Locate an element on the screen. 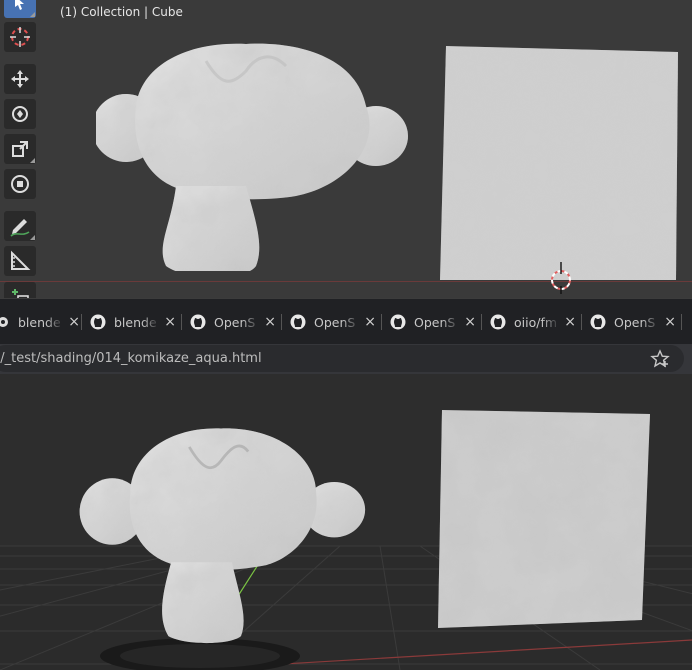 This screenshot has width=692, height=670. rendered-plane-mesh is located at coordinates (544, 519).